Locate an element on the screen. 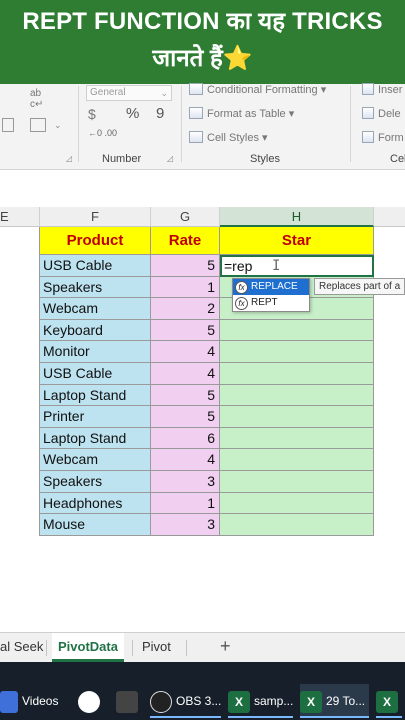 This screenshot has width=405, height=720. currency-icon: $ is located at coordinates (92, 114).